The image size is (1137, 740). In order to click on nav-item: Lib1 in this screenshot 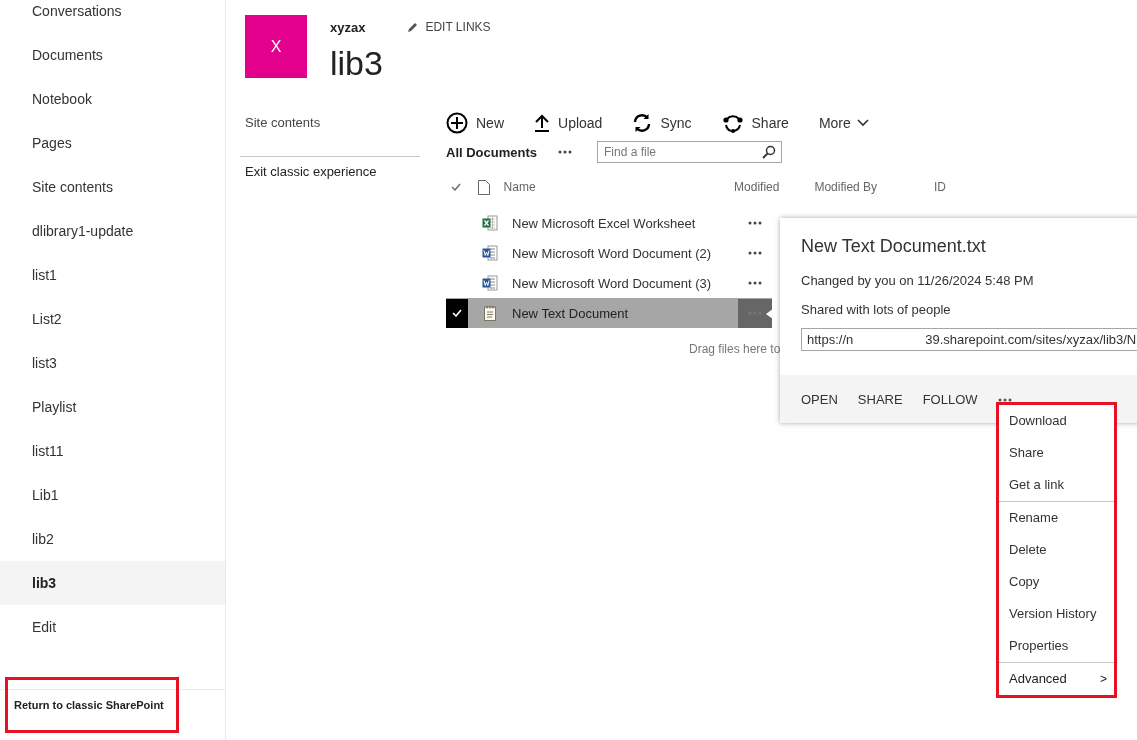, I will do `click(112, 495)`.